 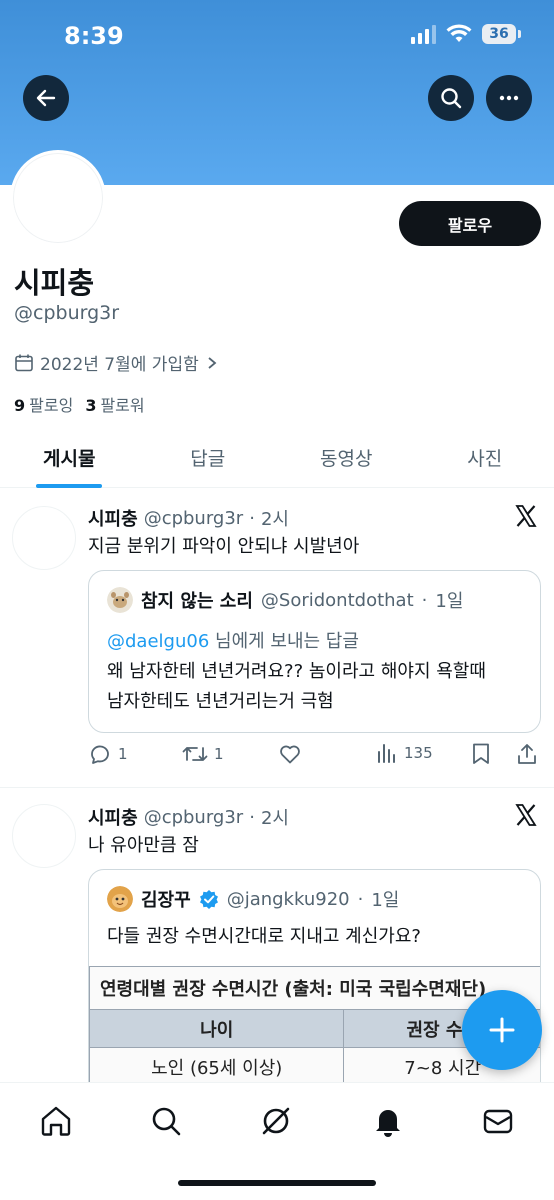 What do you see at coordinates (114, 404) in the screenshot?
I see `followers-stat: 3 팔로워` at bounding box center [114, 404].